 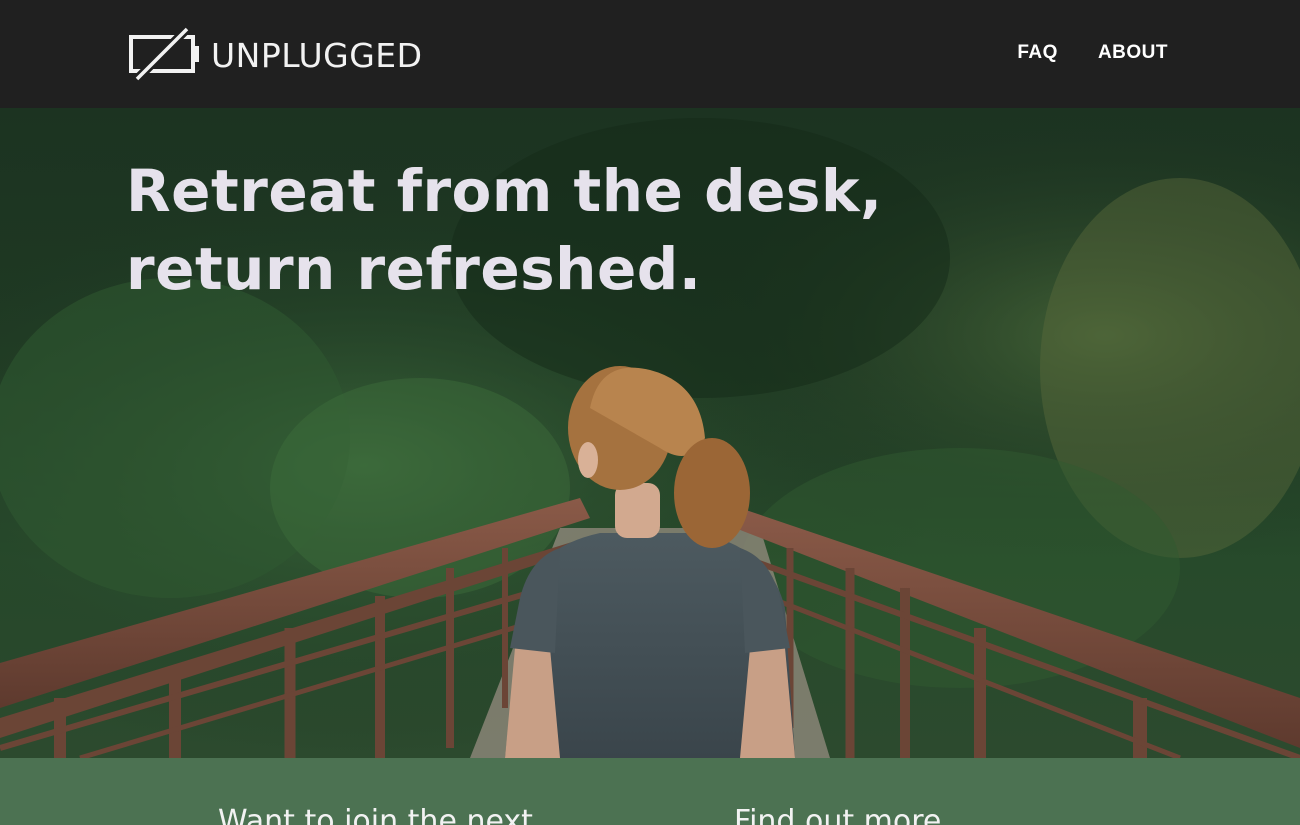 I want to click on site-header: UNPLUGGED FAQ ABOUT, so click(x=650, y=54).